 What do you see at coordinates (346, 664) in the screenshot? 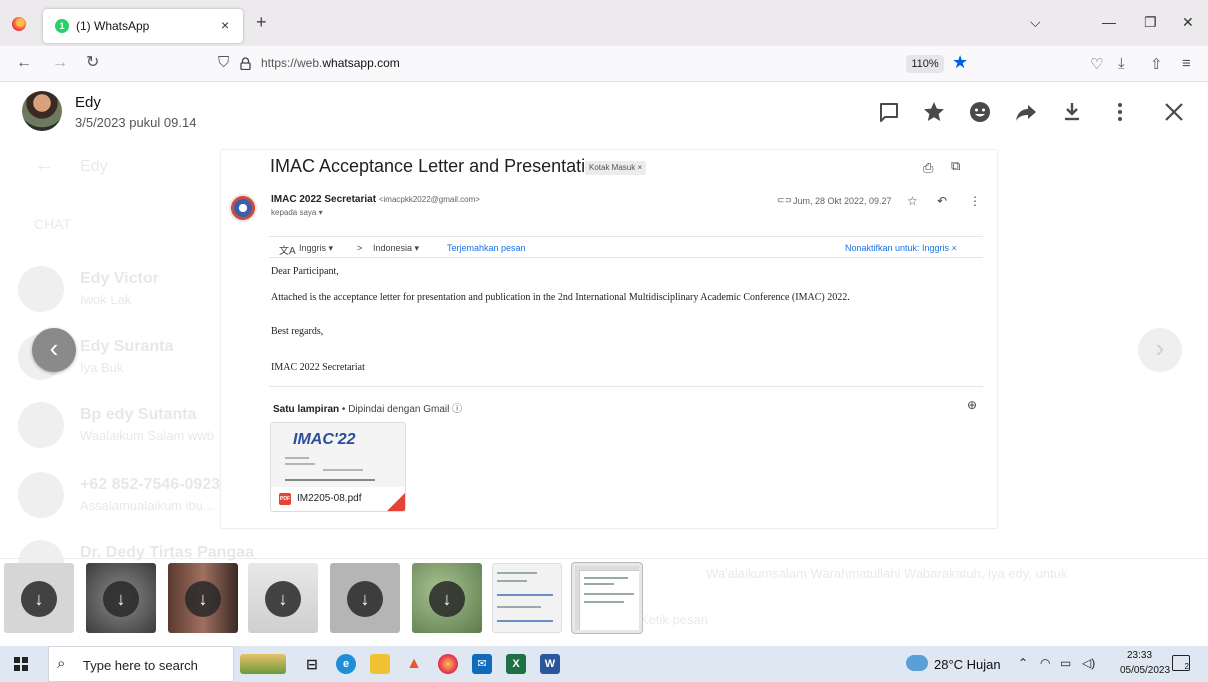
I see `edge-browser-icon: e` at bounding box center [346, 664].